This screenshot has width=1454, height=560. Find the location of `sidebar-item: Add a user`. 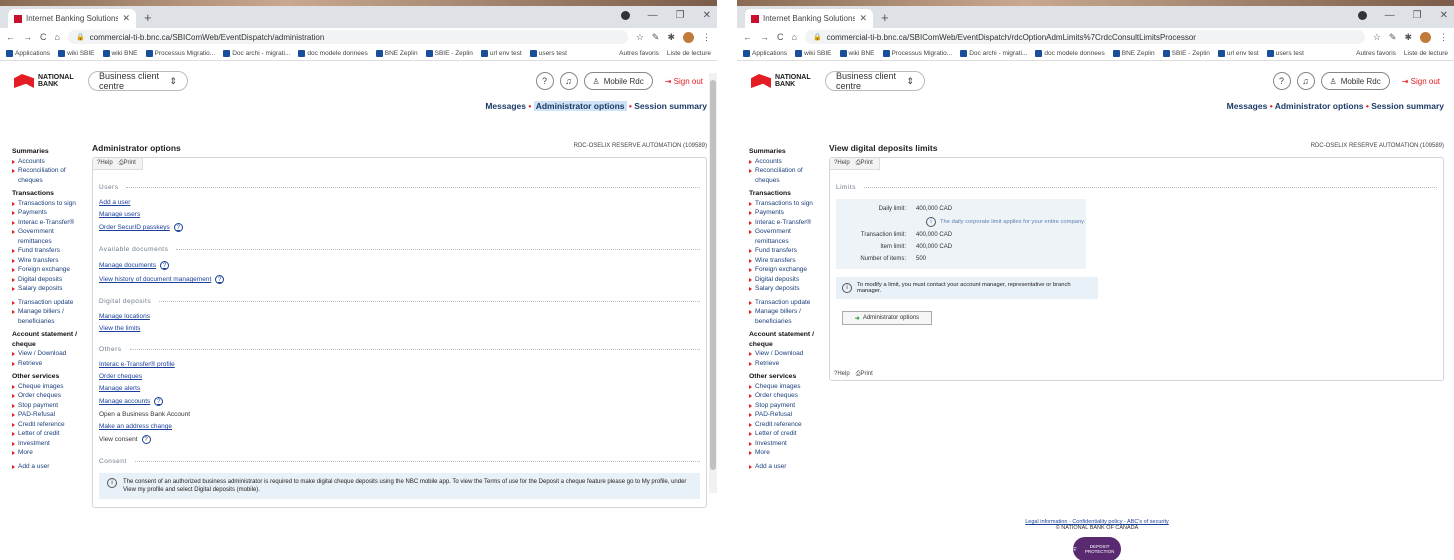

sidebar-item: Add a user is located at coordinates (49, 467).